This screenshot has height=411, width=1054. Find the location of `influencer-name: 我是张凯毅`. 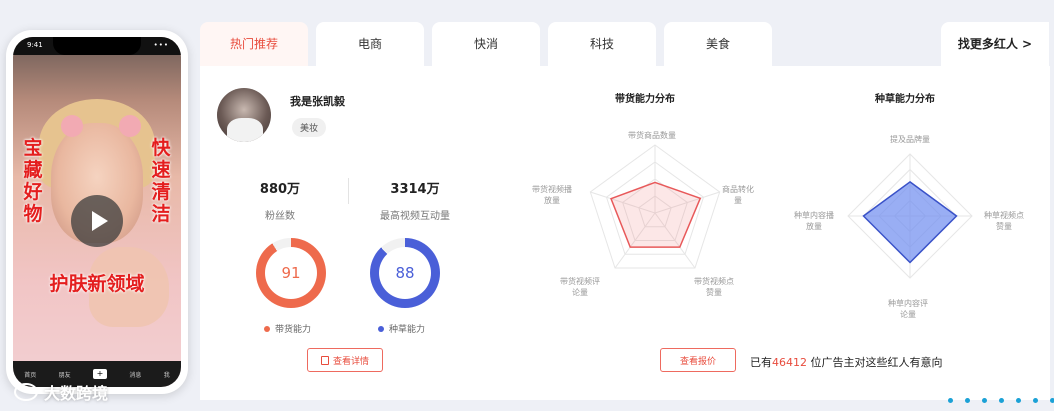

influencer-name: 我是张凯毅 is located at coordinates (317, 101).